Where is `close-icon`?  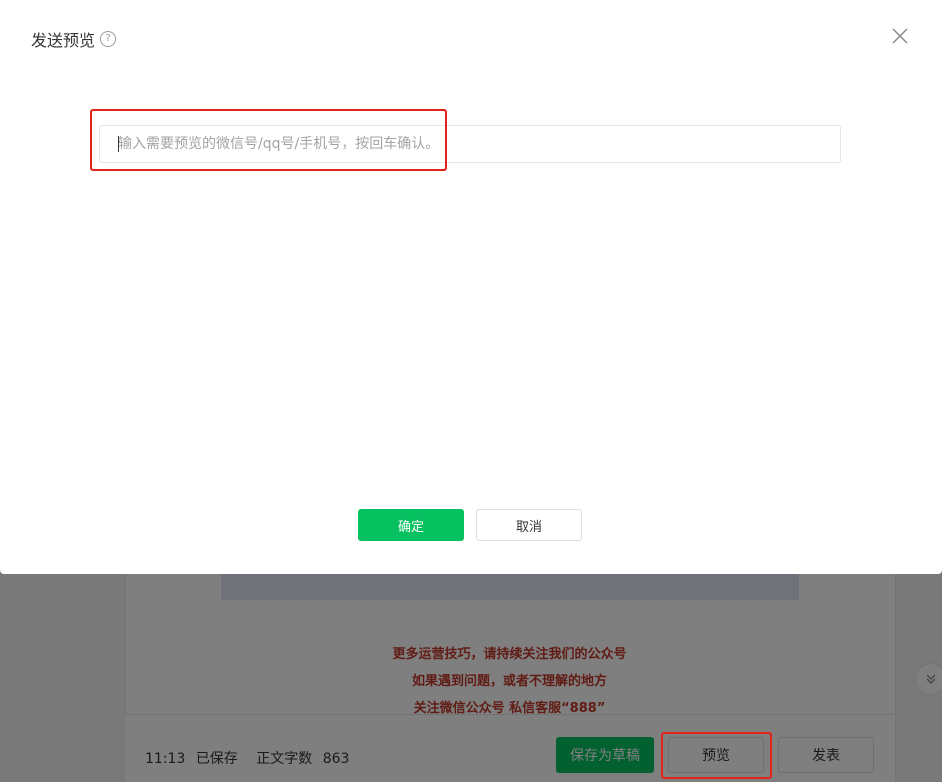 close-icon is located at coordinates (900, 36).